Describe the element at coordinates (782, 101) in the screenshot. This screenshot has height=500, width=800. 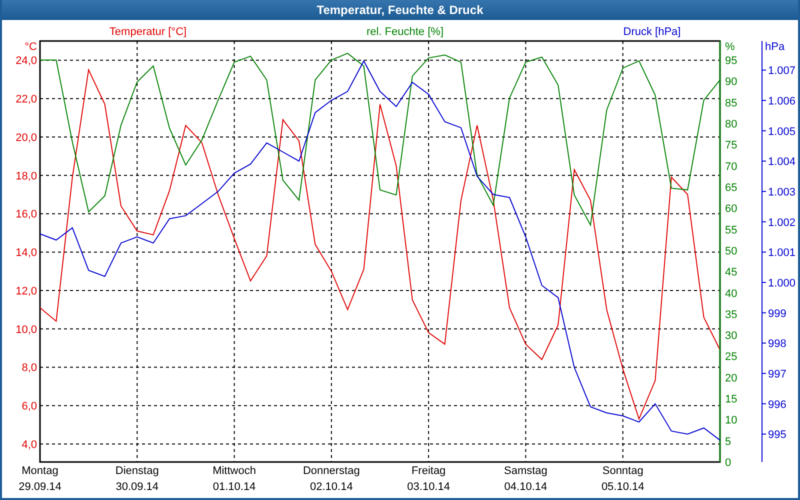
I see `axis-tick-label: 1.006` at that location.